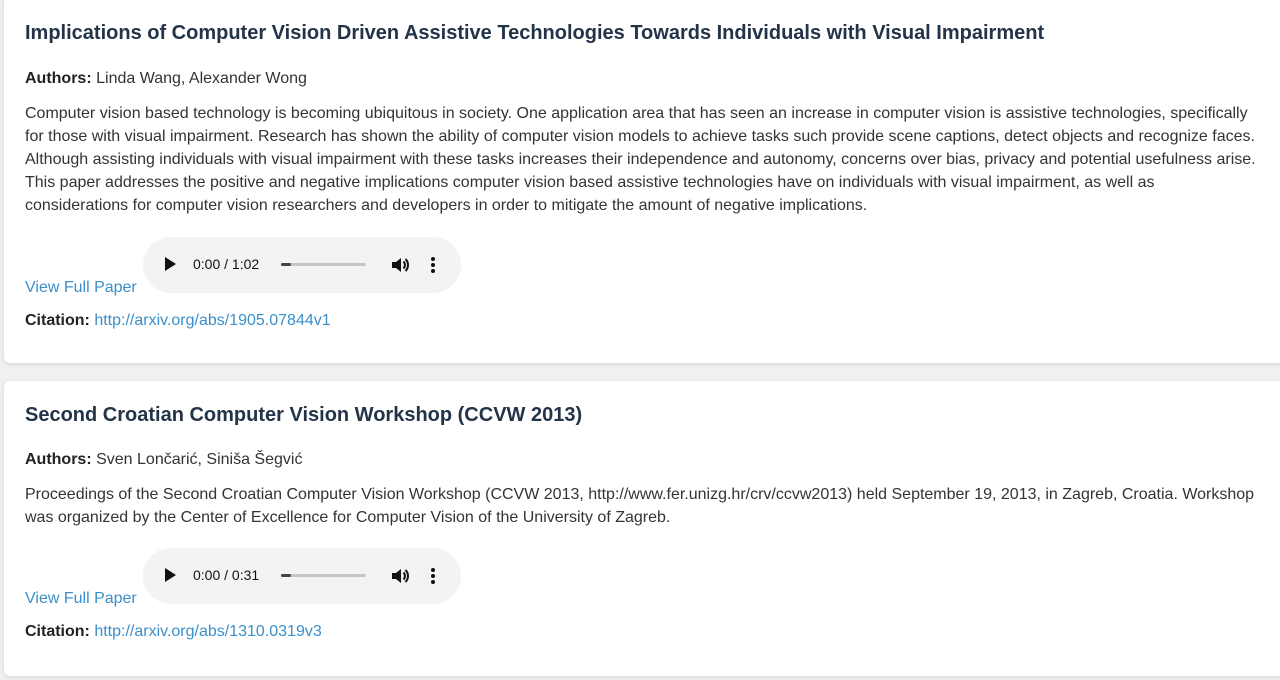  I want to click on audio-time: 0:00 / 1:02, so click(226, 264).